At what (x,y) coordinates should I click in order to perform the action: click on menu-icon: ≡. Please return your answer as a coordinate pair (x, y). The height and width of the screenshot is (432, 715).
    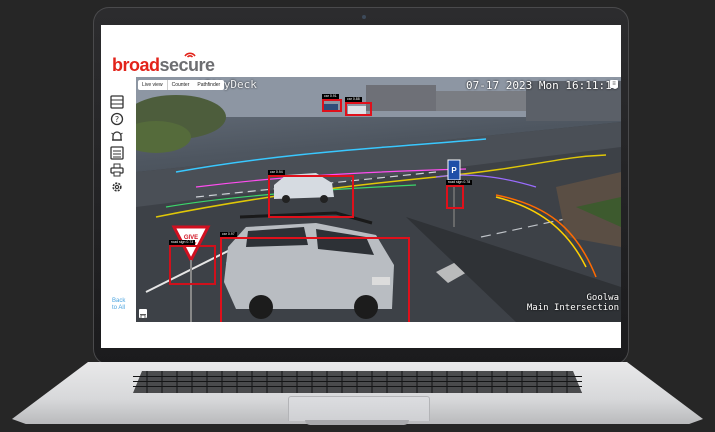
    Looking at the image, I should click on (614, 84).